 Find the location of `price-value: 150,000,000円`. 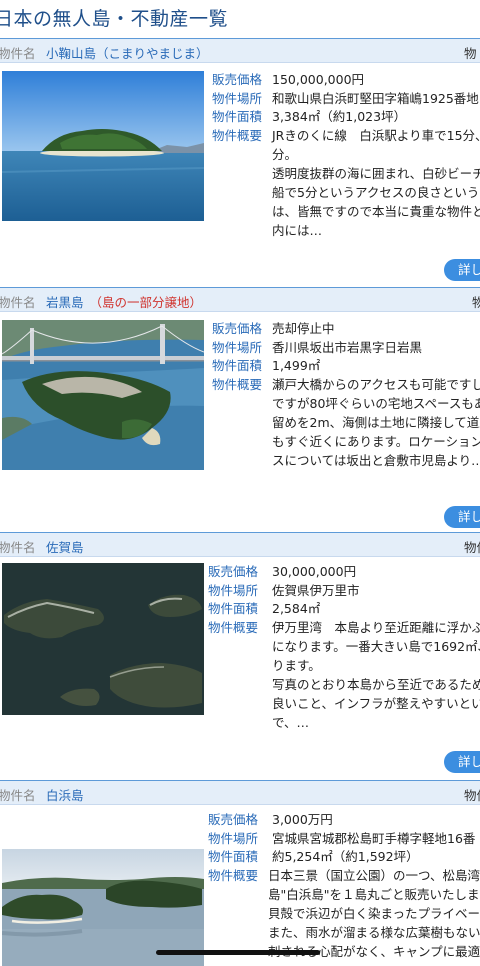

price-value: 150,000,000円 is located at coordinates (318, 79).